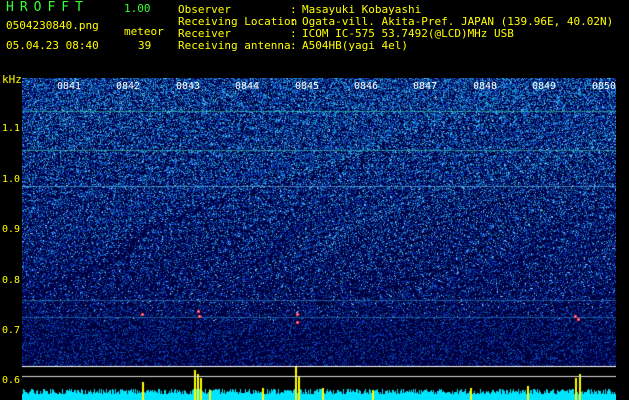 The height and width of the screenshot is (400, 629). What do you see at coordinates (366, 86) in the screenshot?
I see `time-tick-label: 0846` at bounding box center [366, 86].